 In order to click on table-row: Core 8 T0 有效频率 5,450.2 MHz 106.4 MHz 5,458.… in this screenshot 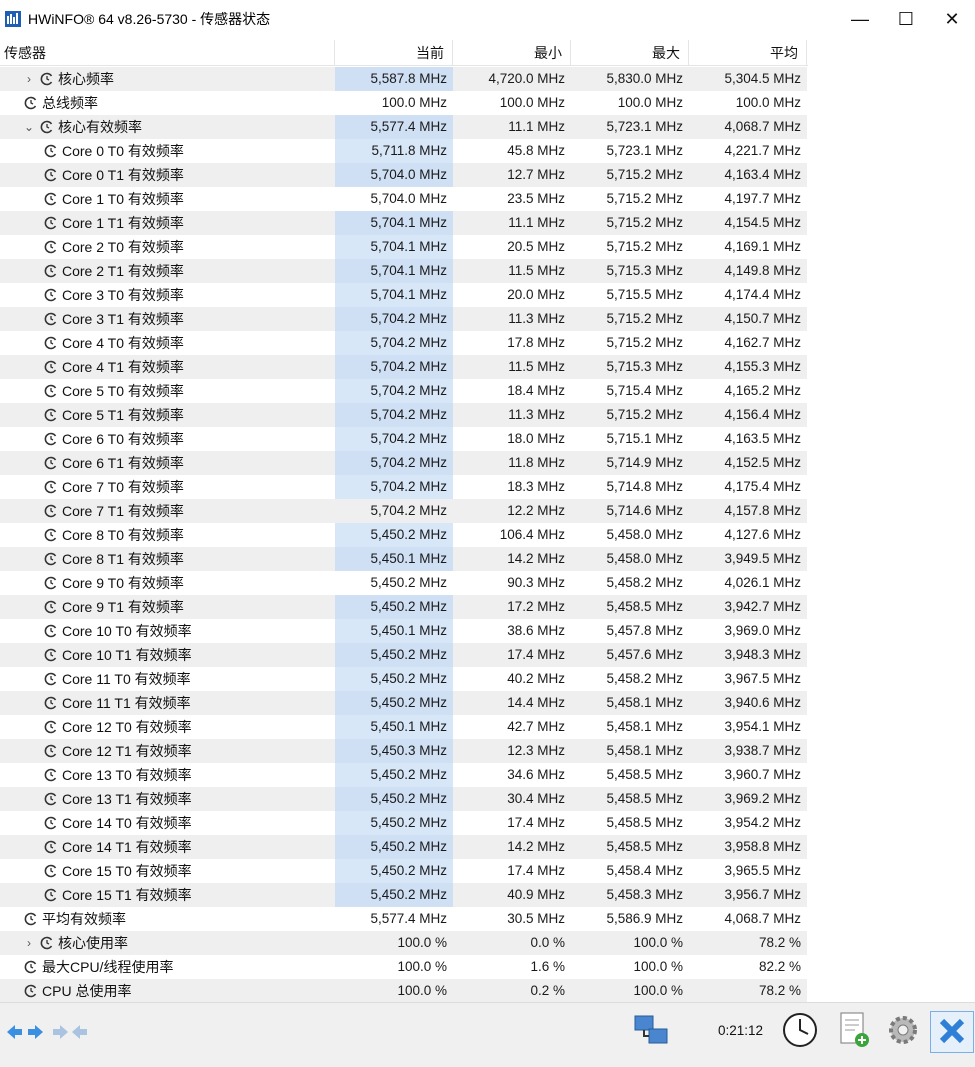, I will do `click(404, 535)`.